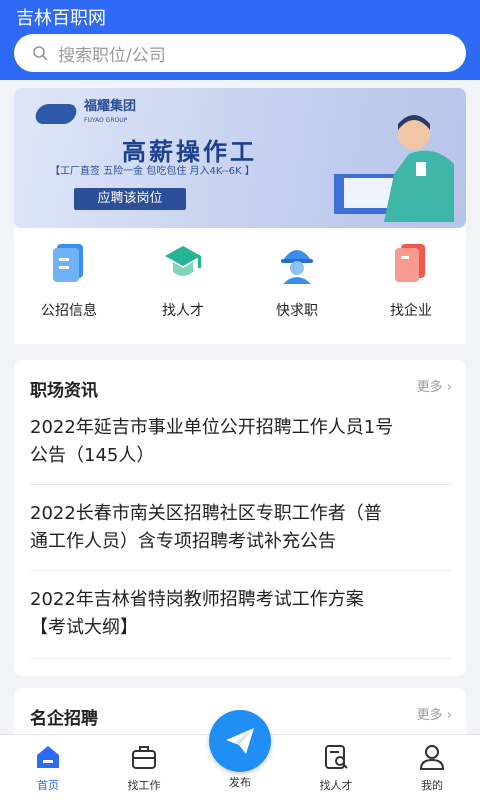  I want to click on tab-label: 找工作, so click(144, 785).